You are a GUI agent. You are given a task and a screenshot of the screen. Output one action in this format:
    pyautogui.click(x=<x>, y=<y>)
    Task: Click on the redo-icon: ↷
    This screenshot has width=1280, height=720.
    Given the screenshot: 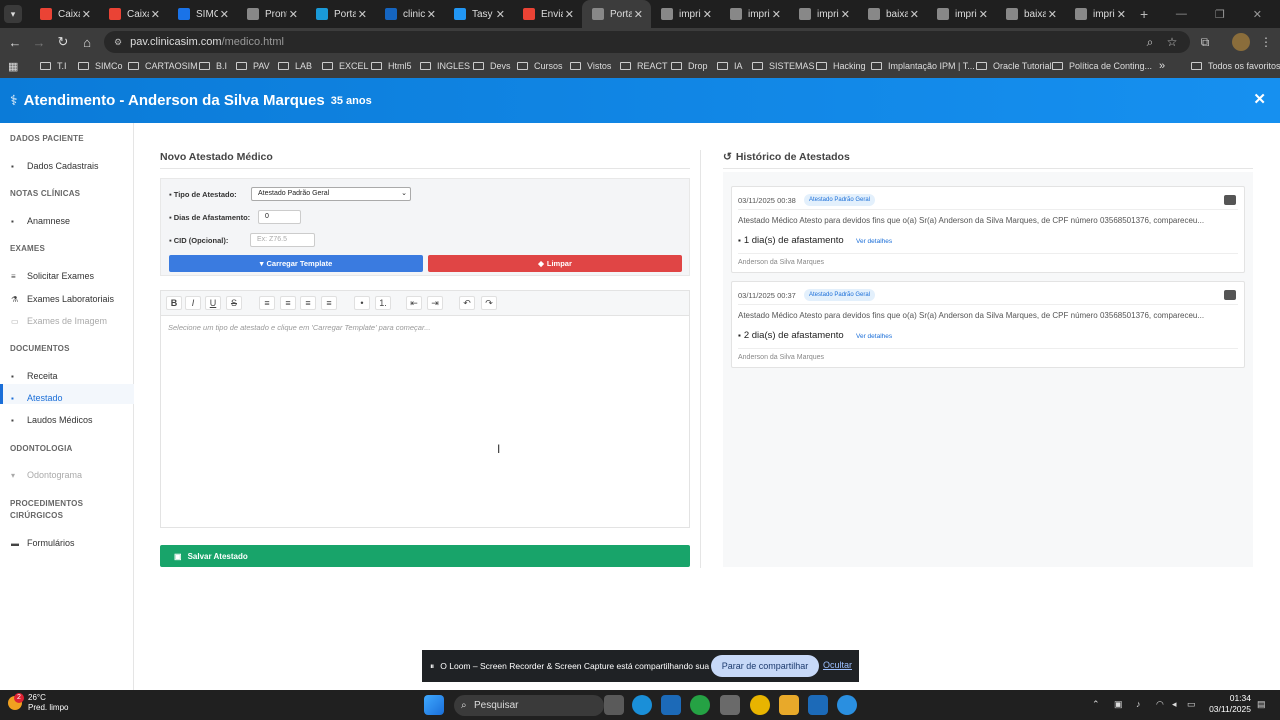 What is the action you would take?
    pyautogui.click(x=489, y=303)
    